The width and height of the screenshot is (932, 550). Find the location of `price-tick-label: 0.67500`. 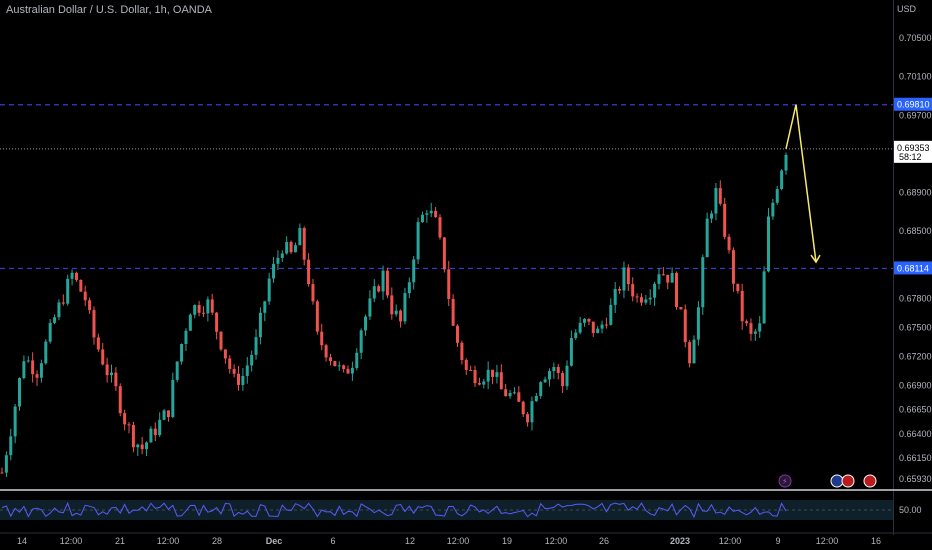

price-tick-label: 0.67500 is located at coordinates (915, 328).